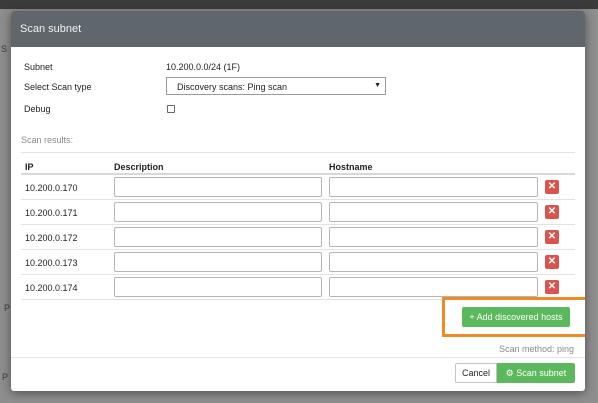  I want to click on scan-type-selected: Discovery scans: Ping scan, so click(232, 87).